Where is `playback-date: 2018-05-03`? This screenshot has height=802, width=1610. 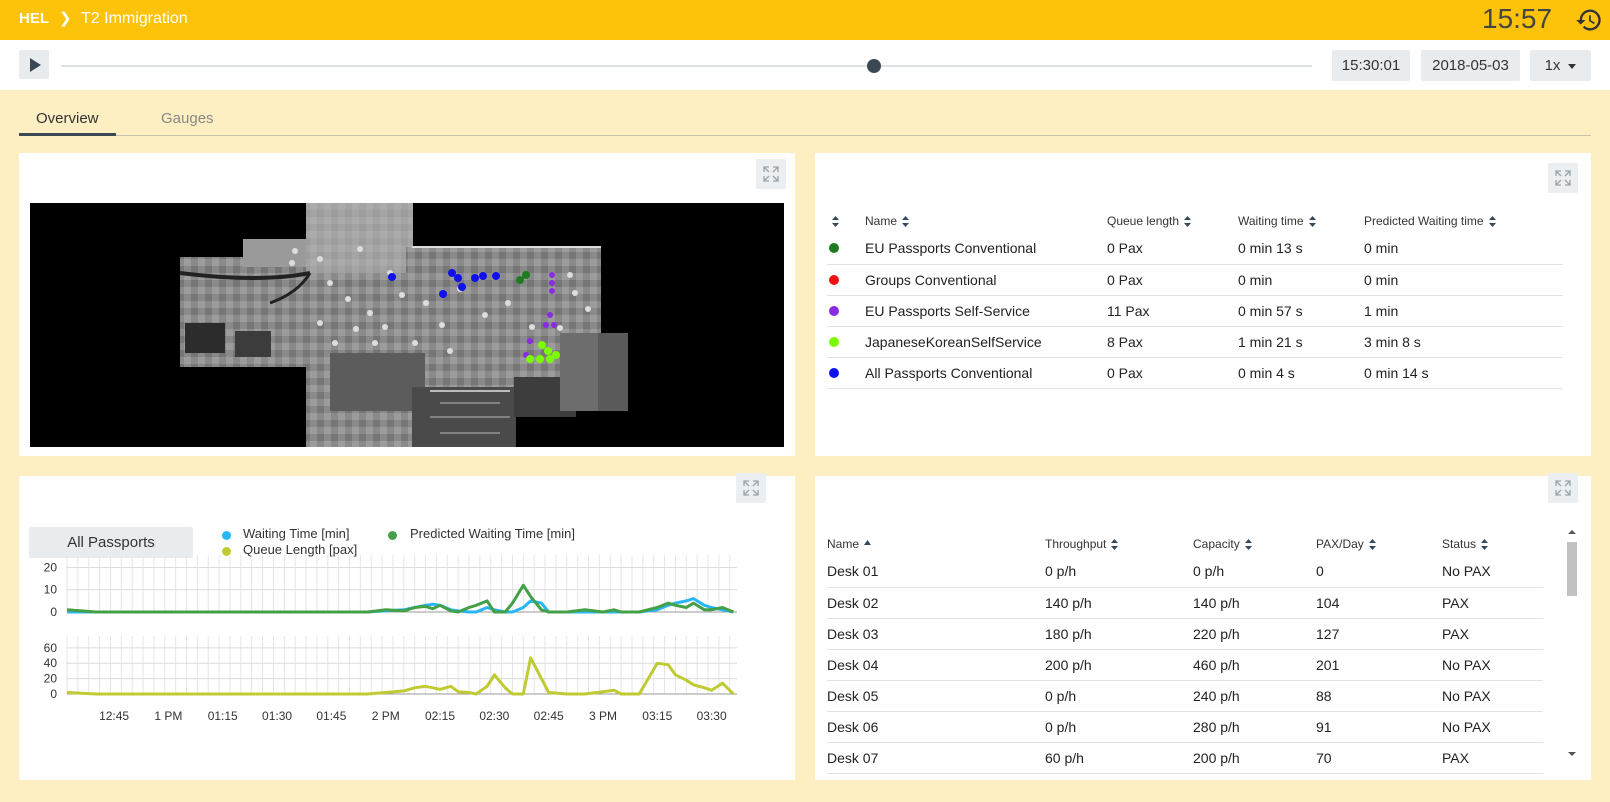 playback-date: 2018-05-03 is located at coordinates (1470, 65).